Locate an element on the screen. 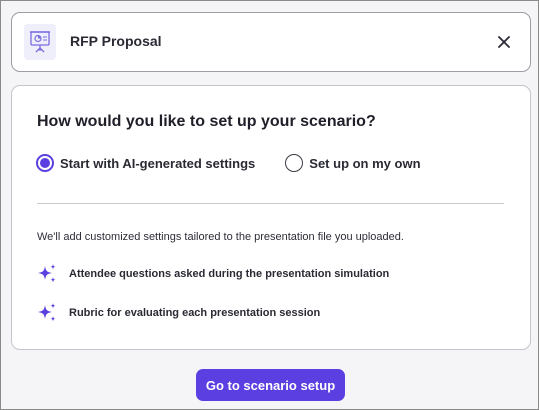  radio-ai-generated: Start with AI-generated settings is located at coordinates (145, 163).